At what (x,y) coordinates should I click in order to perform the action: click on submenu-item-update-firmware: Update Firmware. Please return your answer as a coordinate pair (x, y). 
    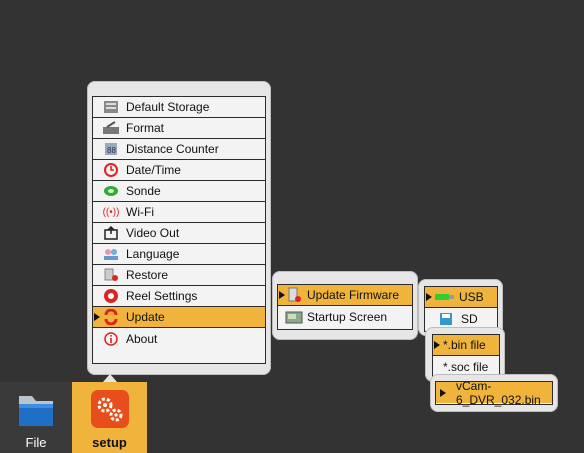
    Looking at the image, I should click on (345, 295).